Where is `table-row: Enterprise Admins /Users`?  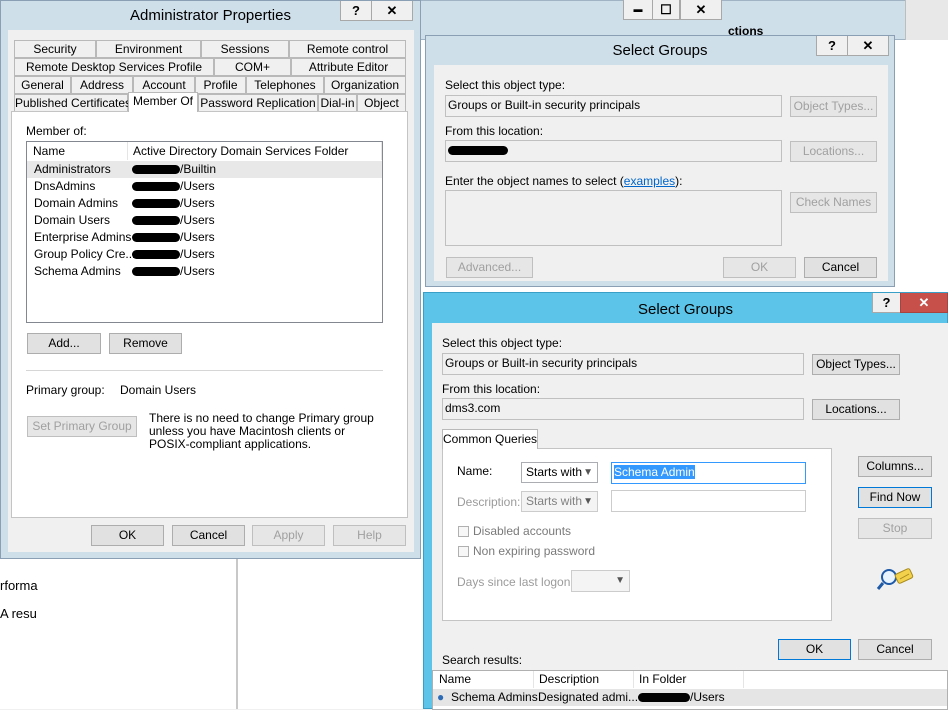 table-row: Enterprise Admins /Users is located at coordinates (204, 237).